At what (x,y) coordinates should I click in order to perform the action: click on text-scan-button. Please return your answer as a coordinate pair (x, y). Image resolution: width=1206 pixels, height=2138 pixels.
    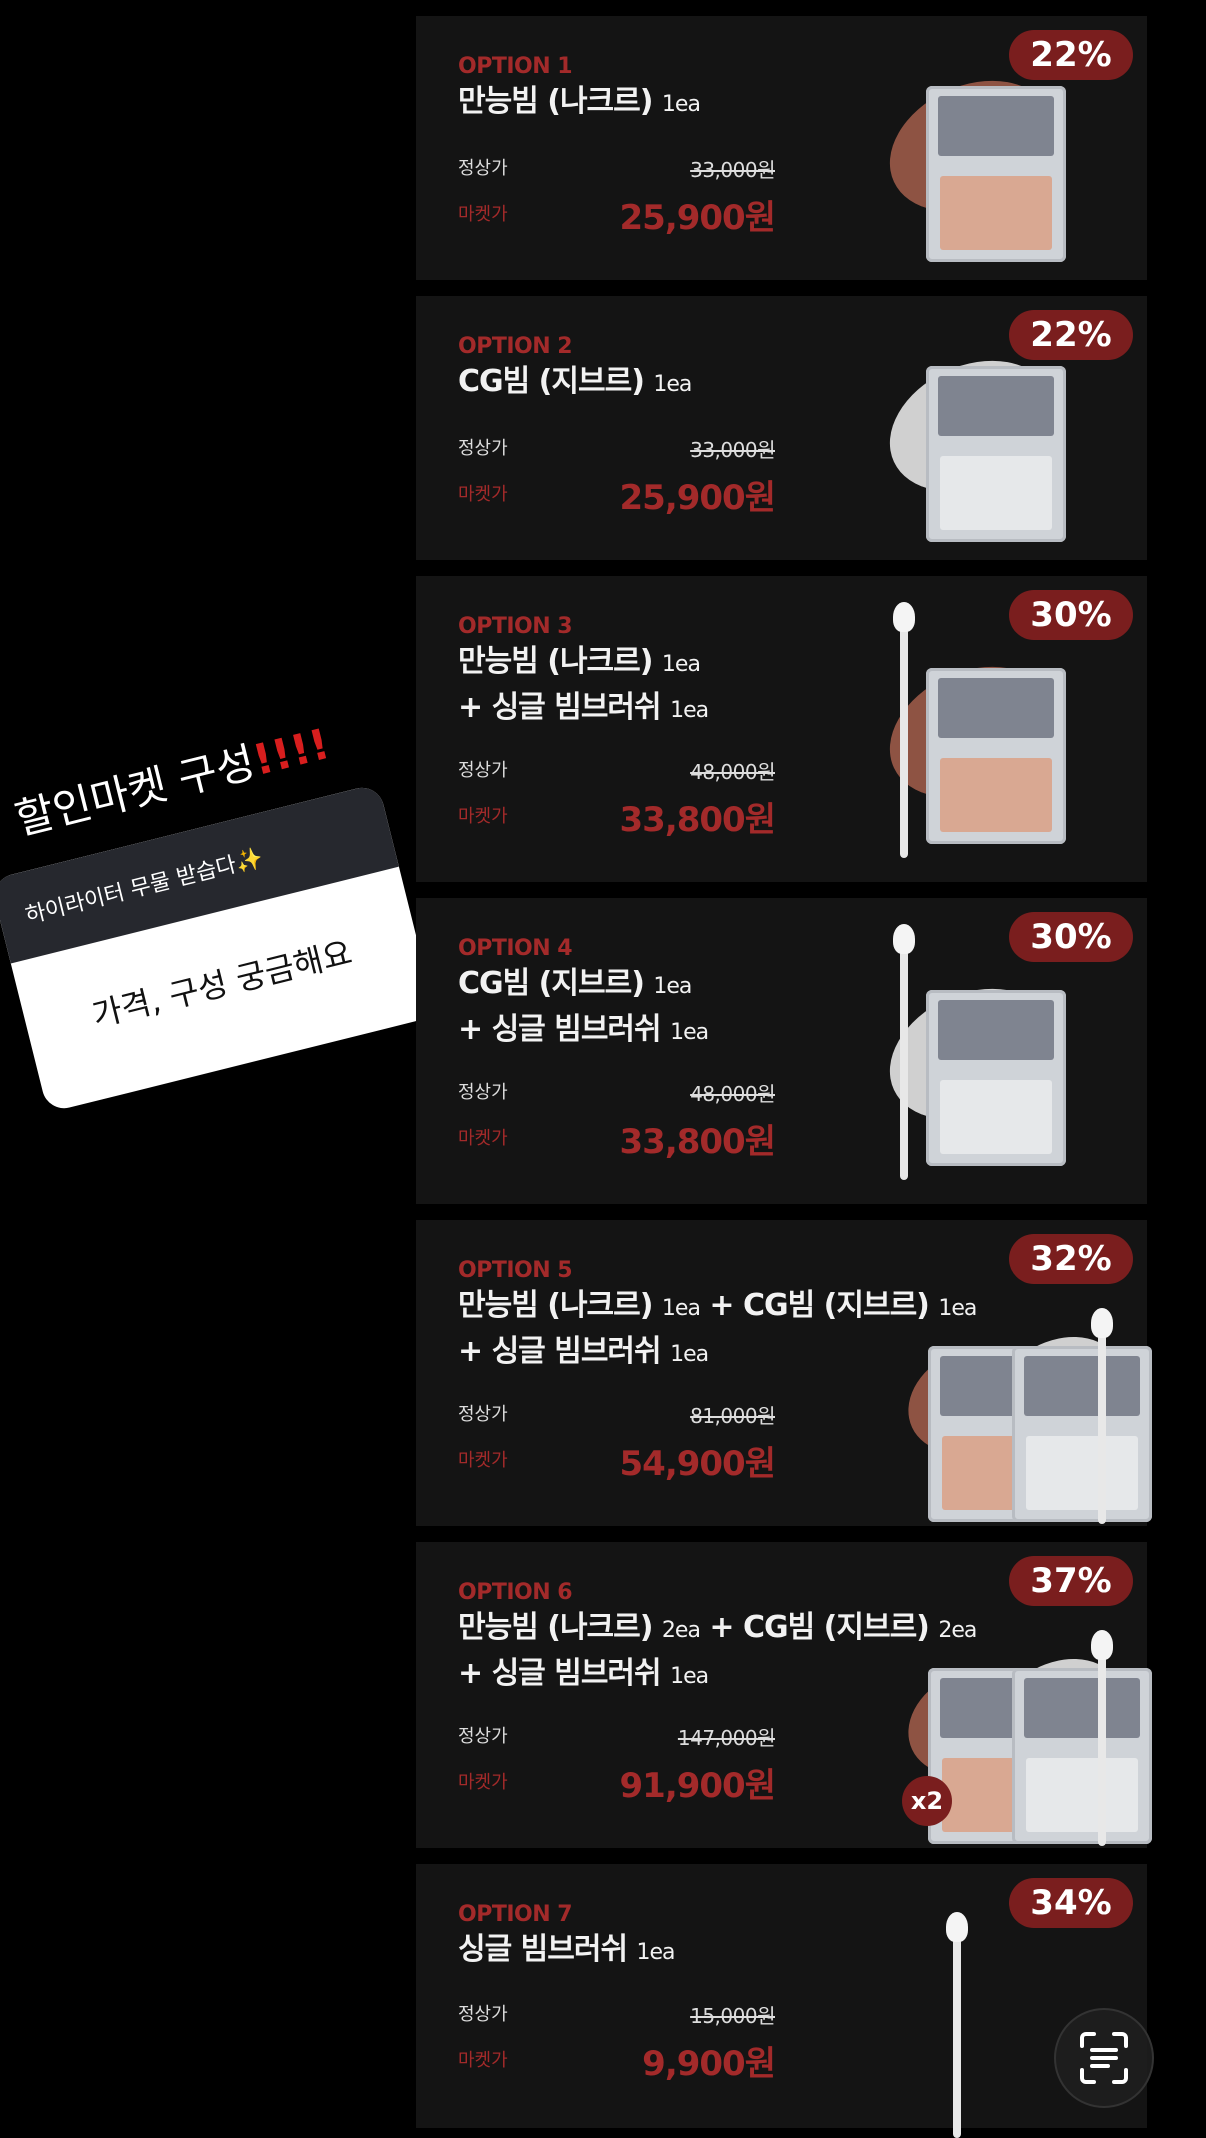
    Looking at the image, I should click on (1104, 2058).